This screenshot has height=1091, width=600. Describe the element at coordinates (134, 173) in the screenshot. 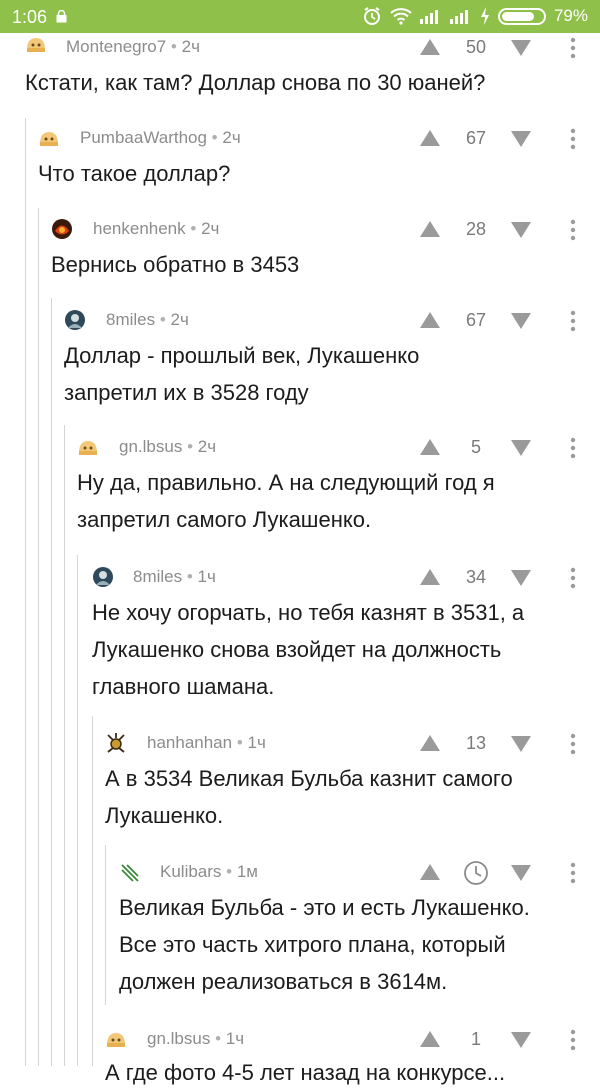

I see `comment-body: Что такое доллар?` at that location.